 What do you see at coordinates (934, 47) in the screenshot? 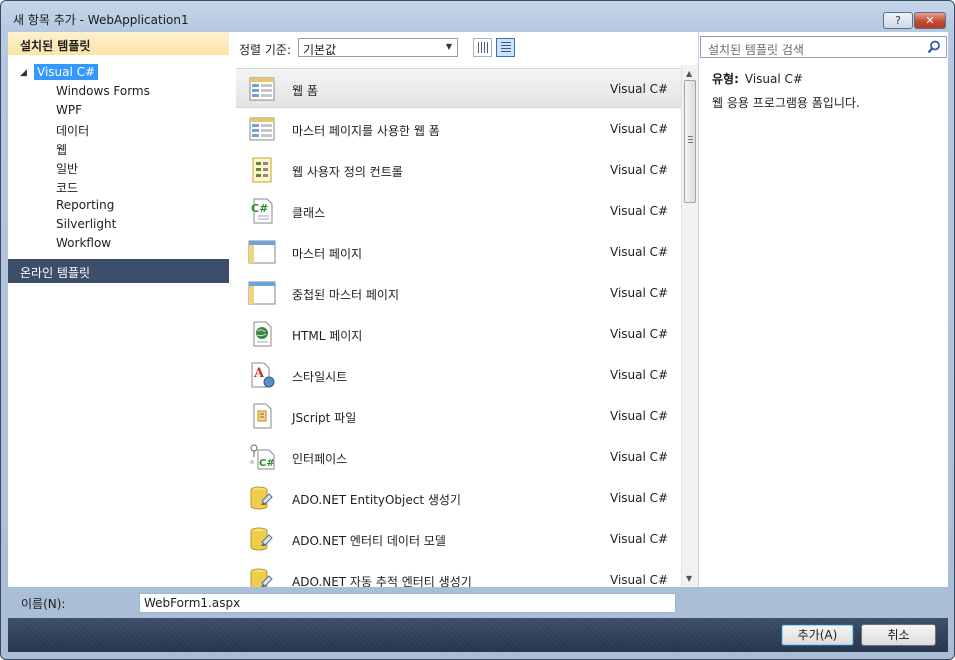
I see `search-icon` at bounding box center [934, 47].